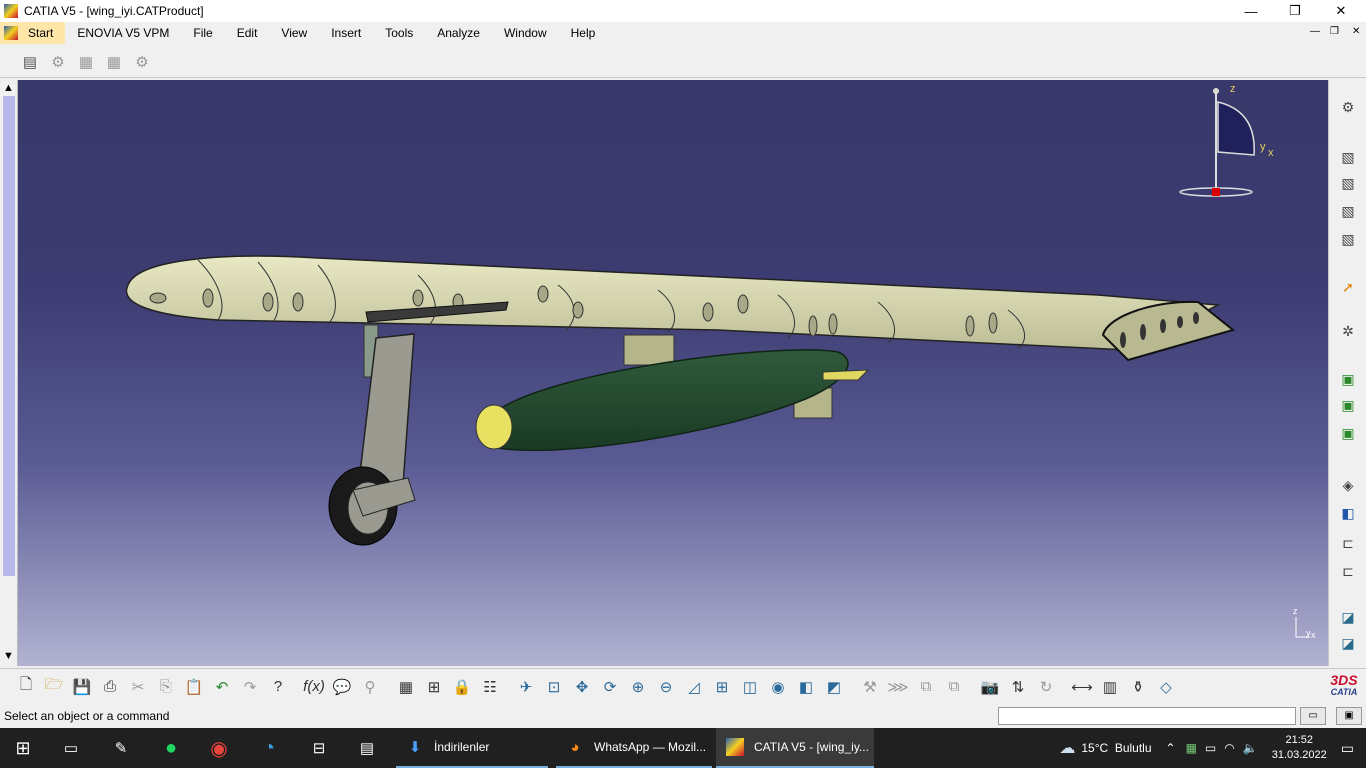  Describe the element at coordinates (1166, 687) in the screenshot. I see `apply-material-icon: ◇` at that location.